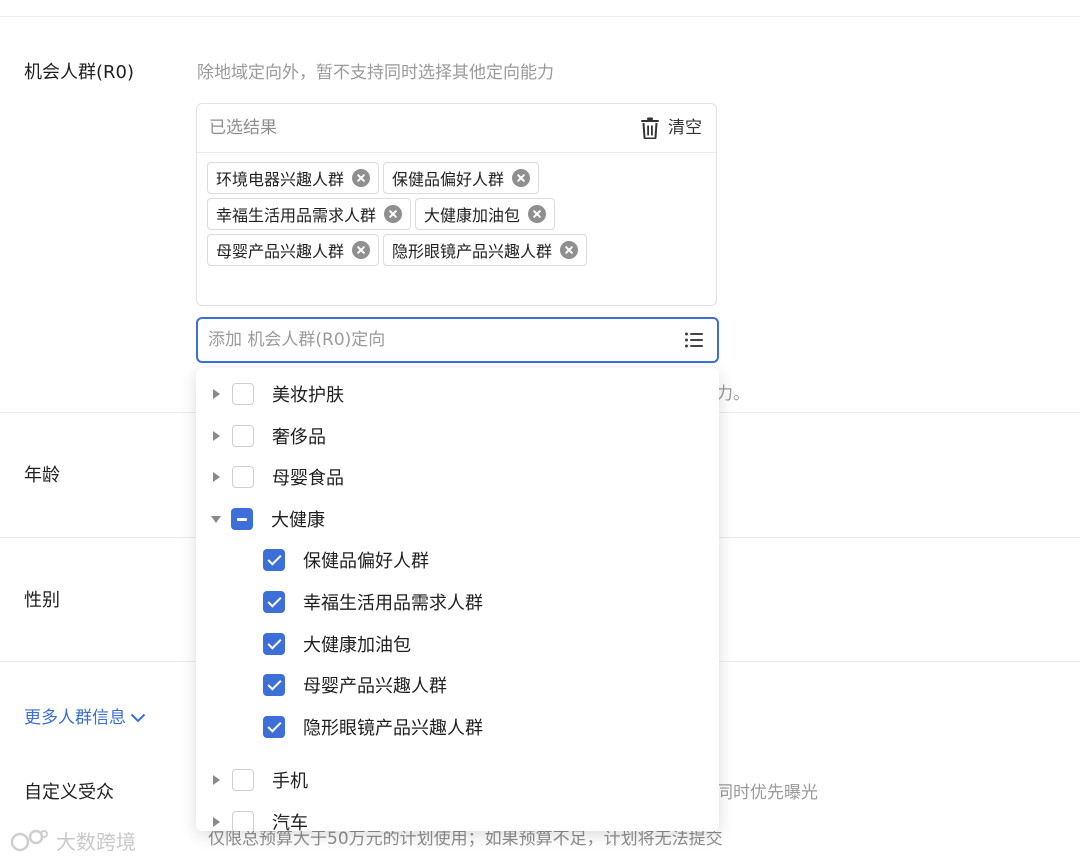  Describe the element at coordinates (393, 603) in the screenshot. I see `option-label: 幸福生活用品需求人群` at that location.